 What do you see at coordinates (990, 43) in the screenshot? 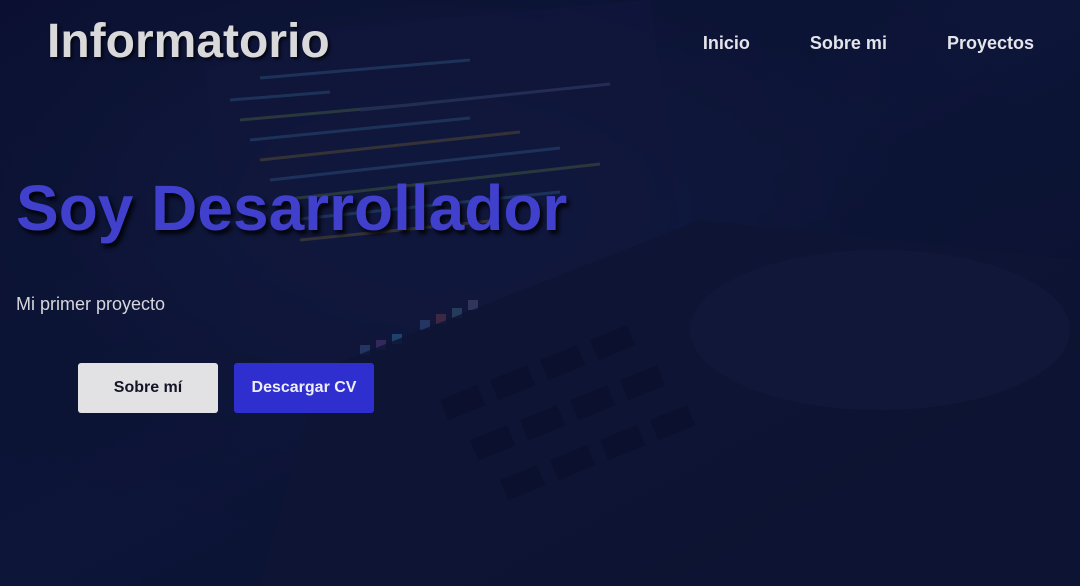
I see `nav-link-proyectos: Proyectos` at bounding box center [990, 43].